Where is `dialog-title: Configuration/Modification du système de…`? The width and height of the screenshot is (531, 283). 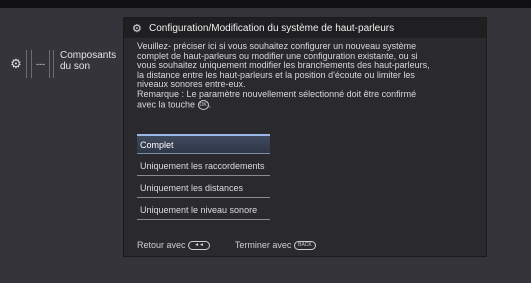 dialog-title: Configuration/Modification du système de… is located at coordinates (272, 28).